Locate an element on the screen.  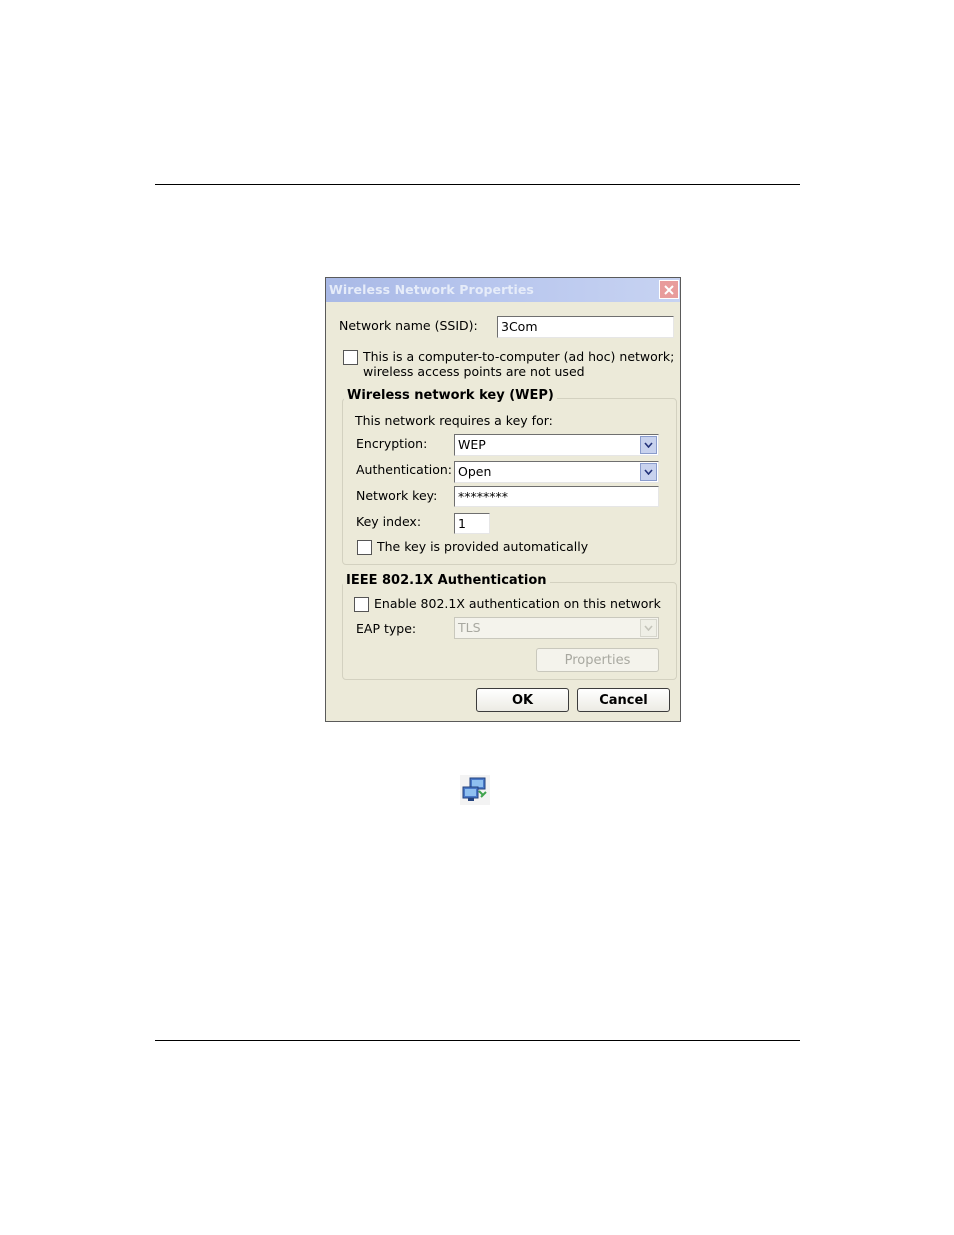
bottom-rule is located at coordinates (477, 1040).